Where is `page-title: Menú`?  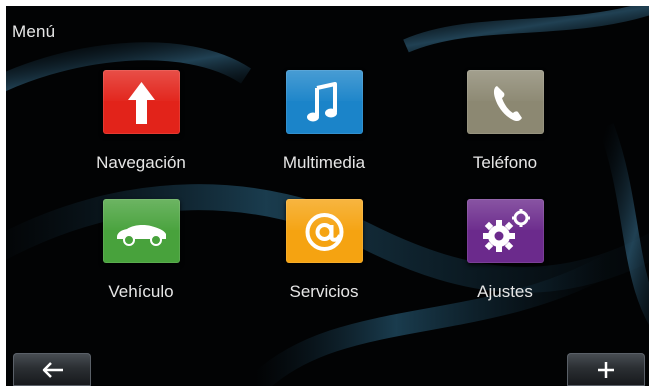 page-title: Menú is located at coordinates (34, 31).